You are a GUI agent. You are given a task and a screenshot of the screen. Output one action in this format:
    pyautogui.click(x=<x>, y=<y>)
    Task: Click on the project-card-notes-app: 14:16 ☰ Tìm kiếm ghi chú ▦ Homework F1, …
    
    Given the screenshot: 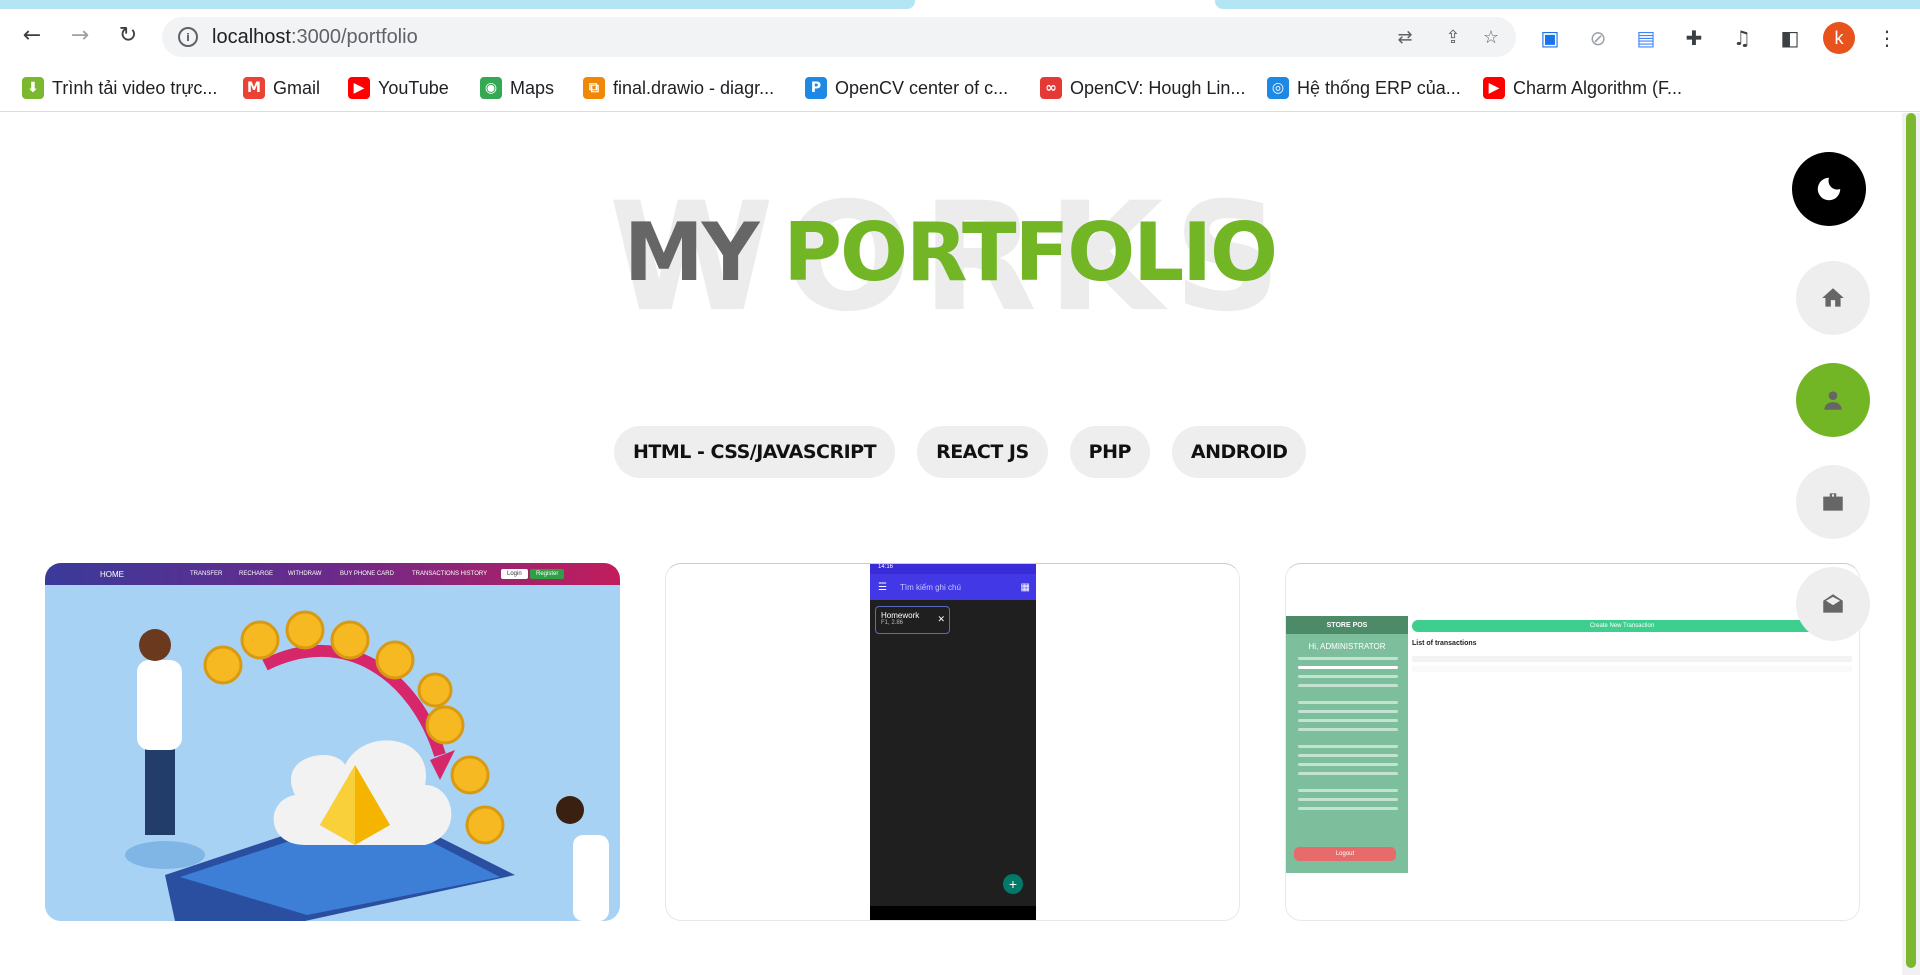 What is the action you would take?
    pyautogui.click(x=952, y=742)
    